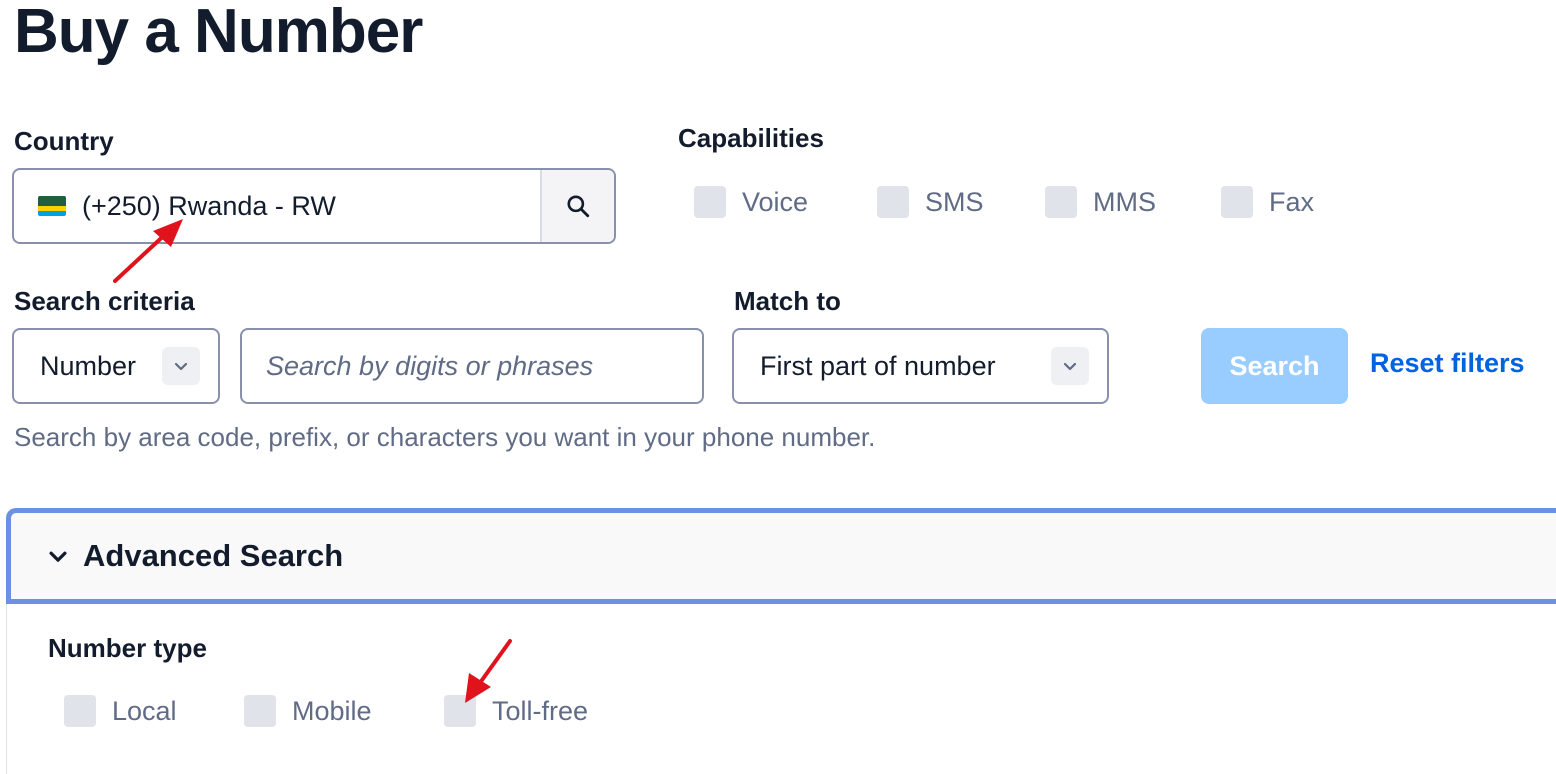 Image resolution: width=1556 pixels, height=774 pixels. What do you see at coordinates (88, 365) in the screenshot?
I see `search-criteria-value: Number` at bounding box center [88, 365].